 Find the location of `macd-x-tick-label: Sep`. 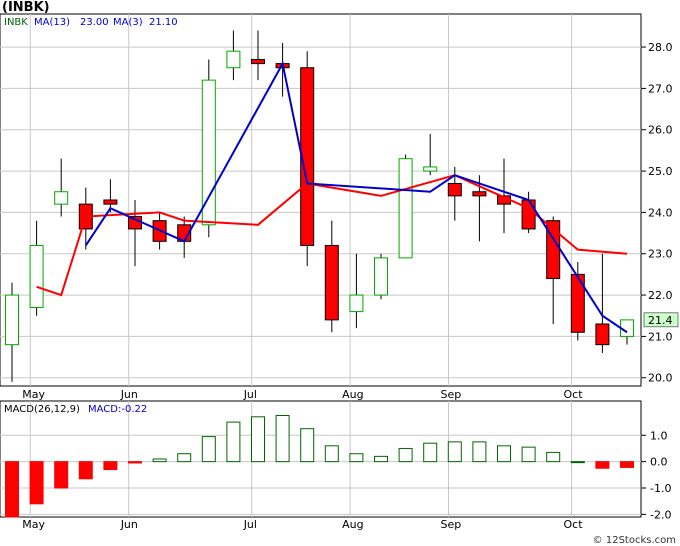

macd-x-tick-label: Sep is located at coordinates (451, 524).